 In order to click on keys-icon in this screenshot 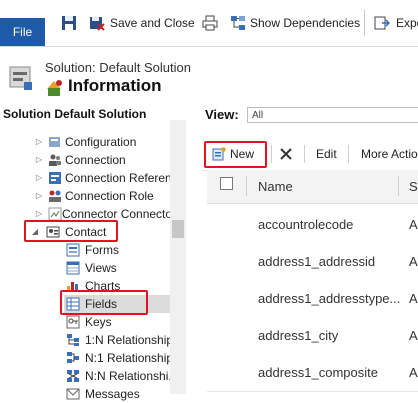, I will do `click(73, 322)`.